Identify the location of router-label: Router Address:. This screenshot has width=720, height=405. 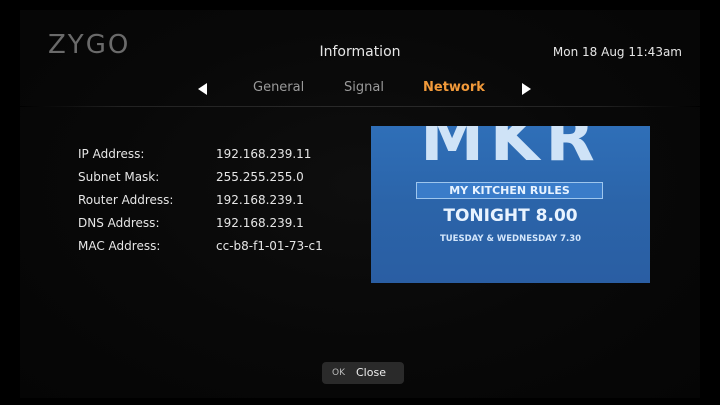
(126, 200).